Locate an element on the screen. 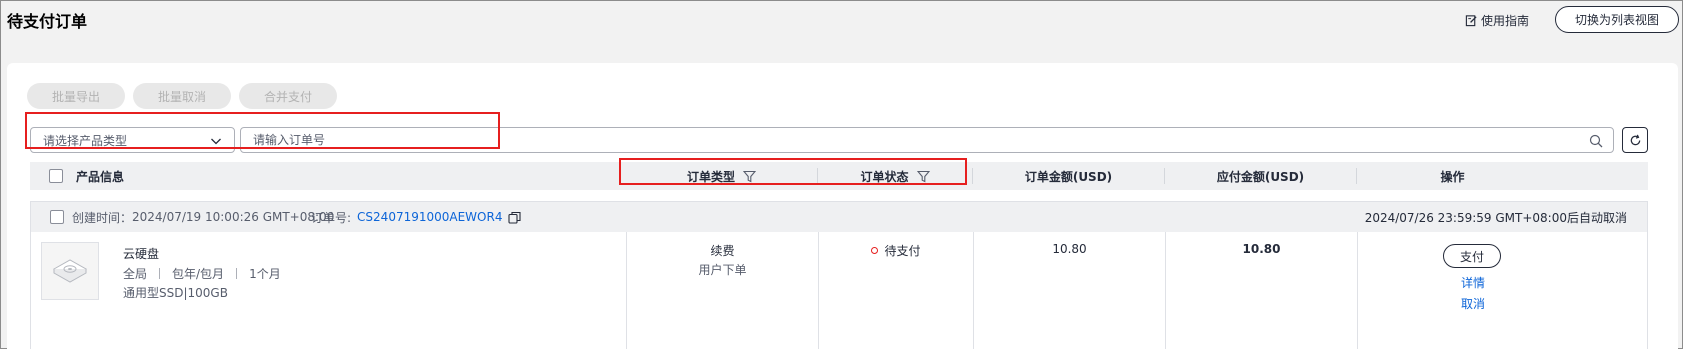  user-guide-link: 使用指南 is located at coordinates (1497, 20).